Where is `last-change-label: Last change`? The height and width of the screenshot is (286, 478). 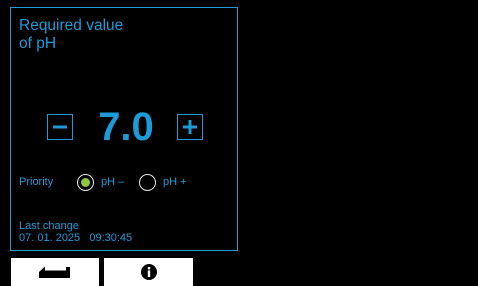
last-change-label: Last change is located at coordinates (49, 226).